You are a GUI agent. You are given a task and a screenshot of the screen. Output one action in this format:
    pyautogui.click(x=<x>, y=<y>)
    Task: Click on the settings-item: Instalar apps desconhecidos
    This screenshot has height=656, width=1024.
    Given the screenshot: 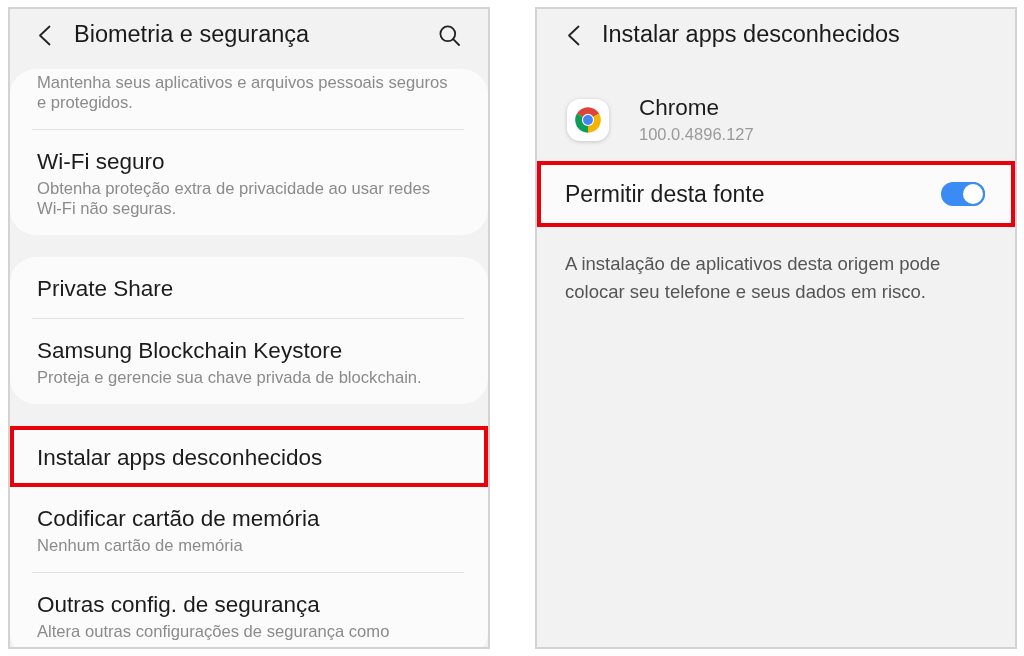 What is the action you would take?
    pyautogui.click(x=249, y=456)
    